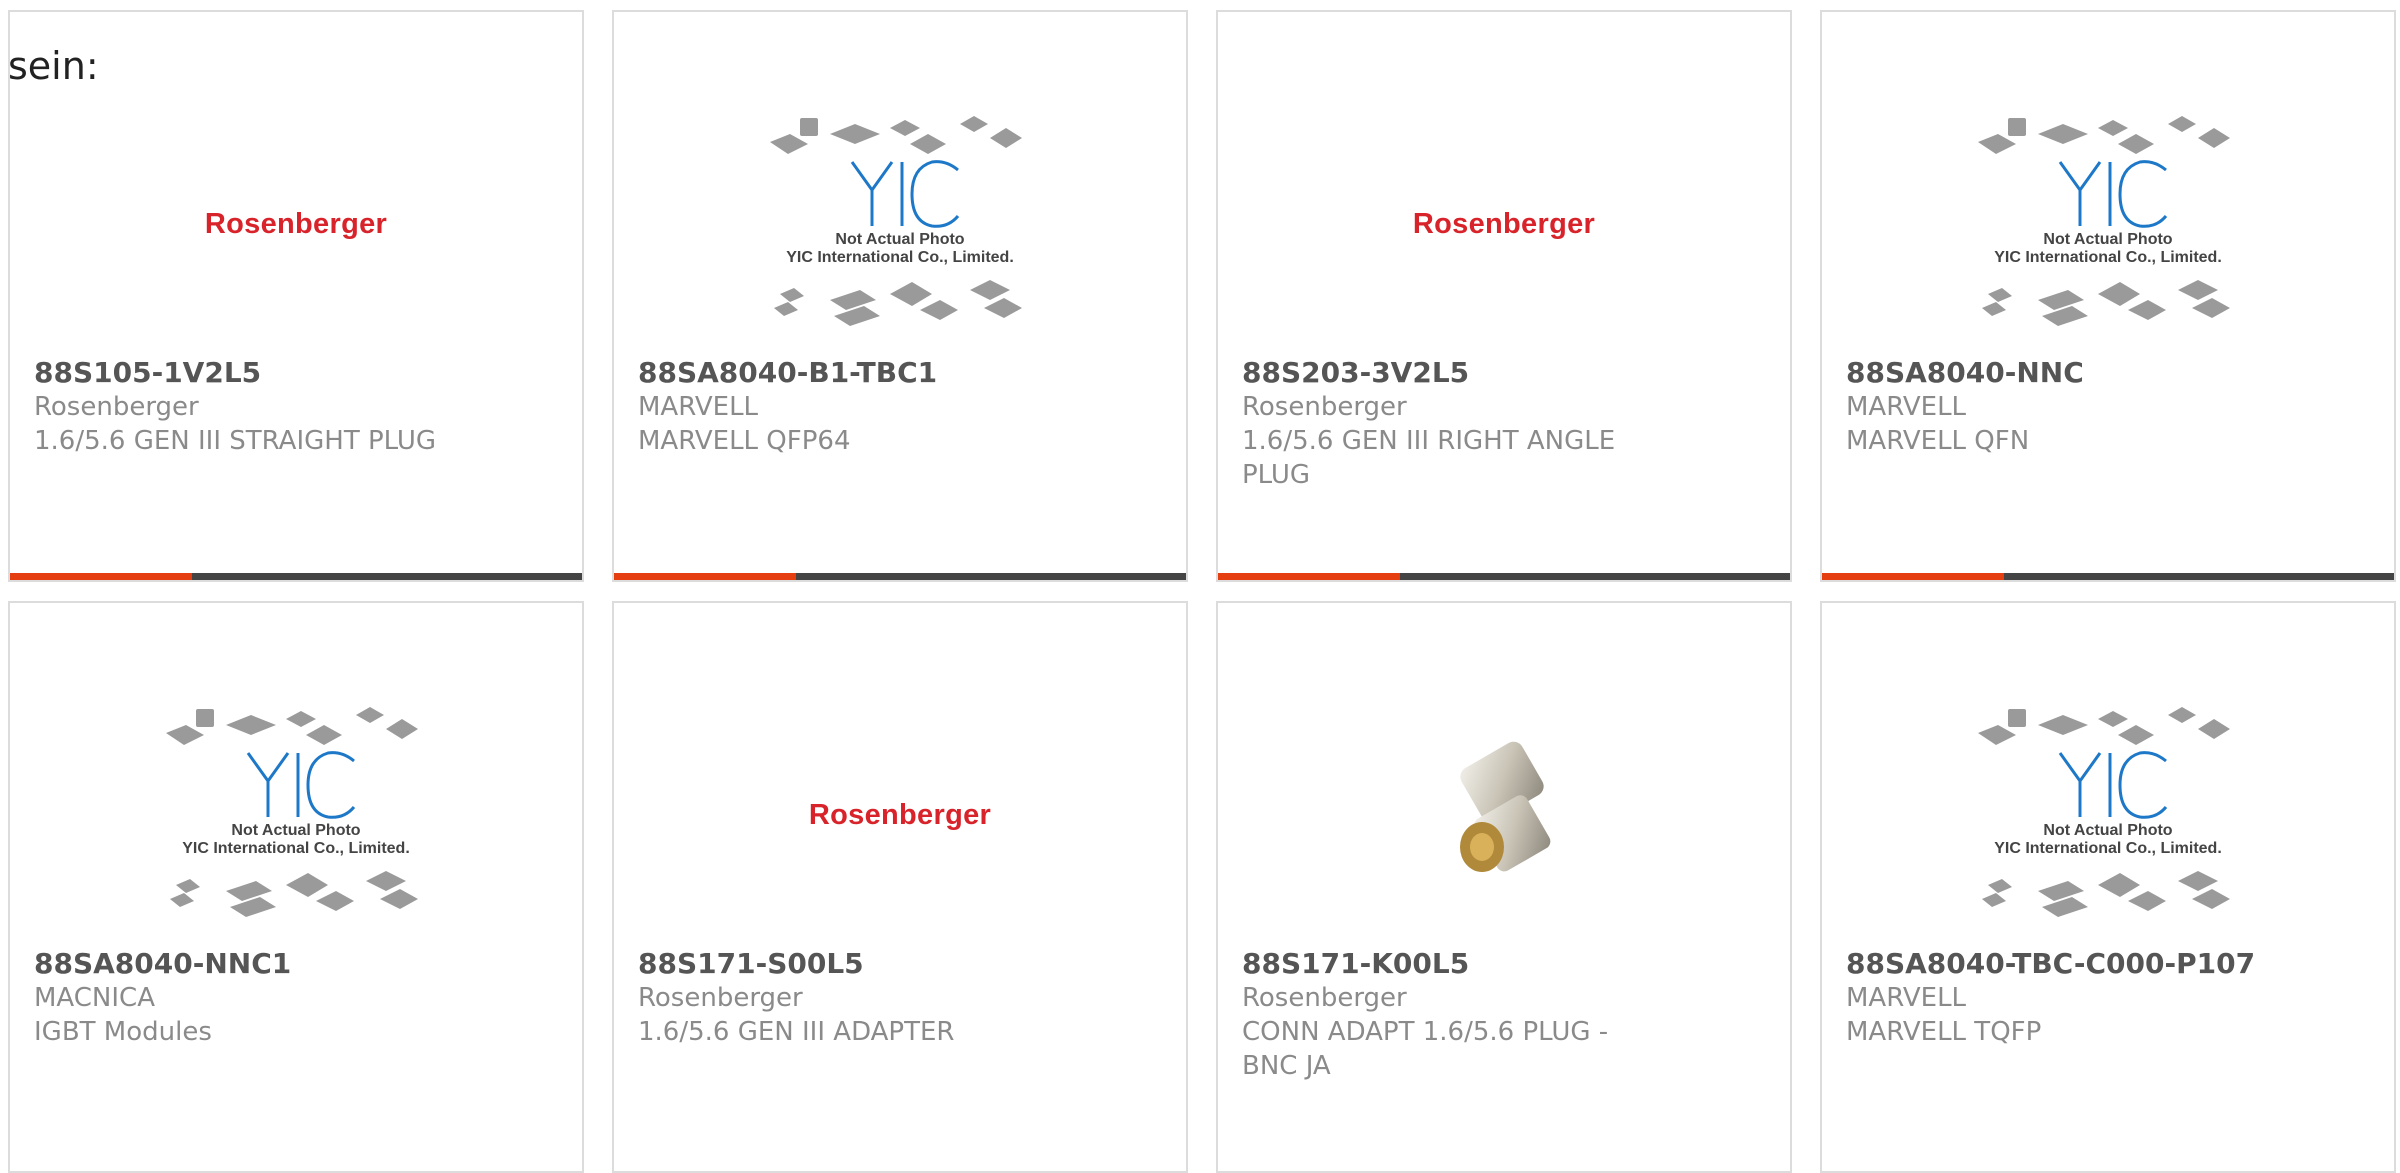 This screenshot has width=2400, height=1173. What do you see at coordinates (1429, 458) in the screenshot?
I see `description: 1.6/5.6 GEN III RIGHT ANGLE PLUG` at bounding box center [1429, 458].